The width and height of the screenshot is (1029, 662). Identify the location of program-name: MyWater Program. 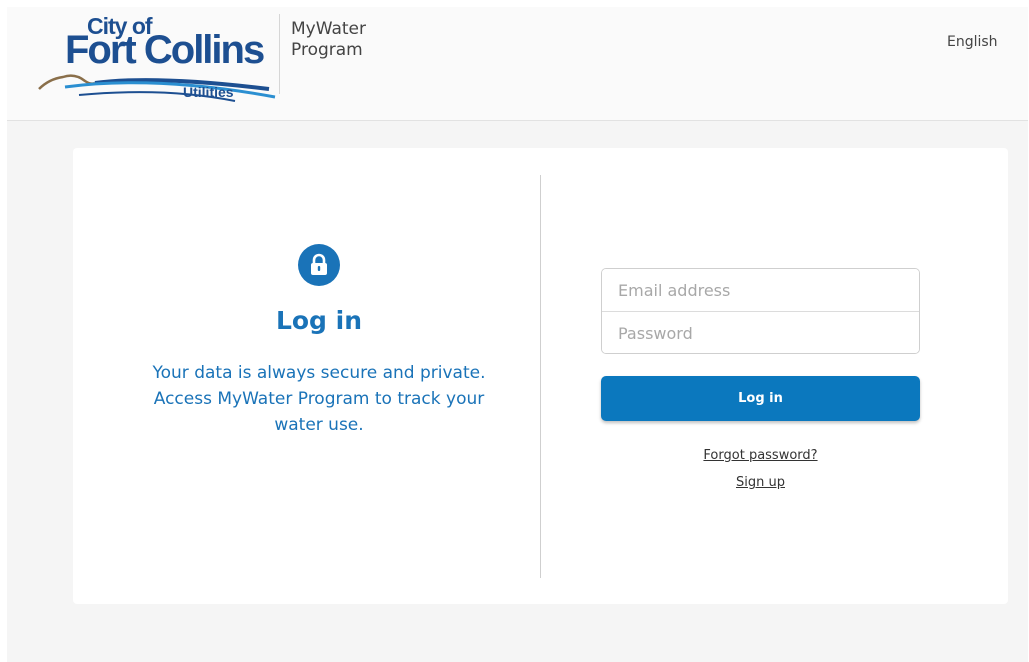
(328, 39).